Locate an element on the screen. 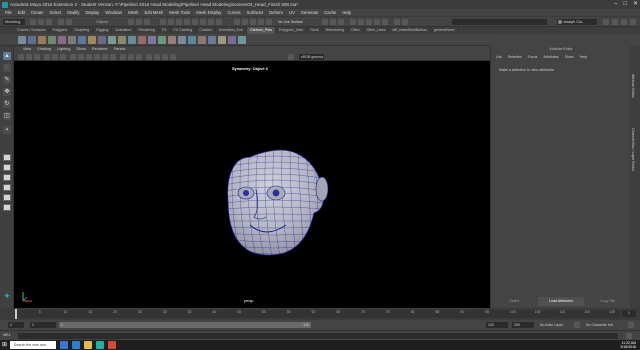  move-tool-icon: ✥ is located at coordinates (7, 92).